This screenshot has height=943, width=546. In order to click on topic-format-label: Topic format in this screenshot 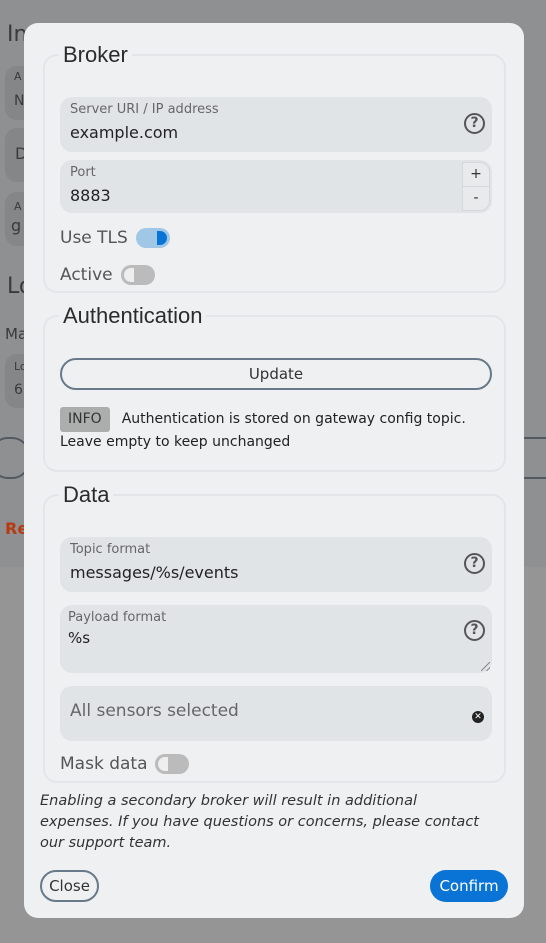, I will do `click(110, 549)`.